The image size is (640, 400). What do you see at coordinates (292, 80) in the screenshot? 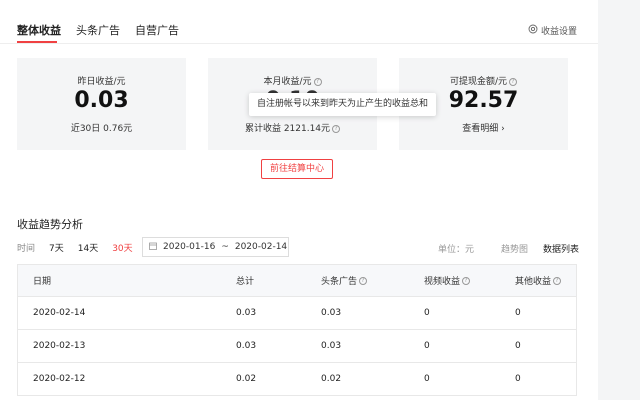
I see `card-label: 本月收益/元?` at bounding box center [292, 80].